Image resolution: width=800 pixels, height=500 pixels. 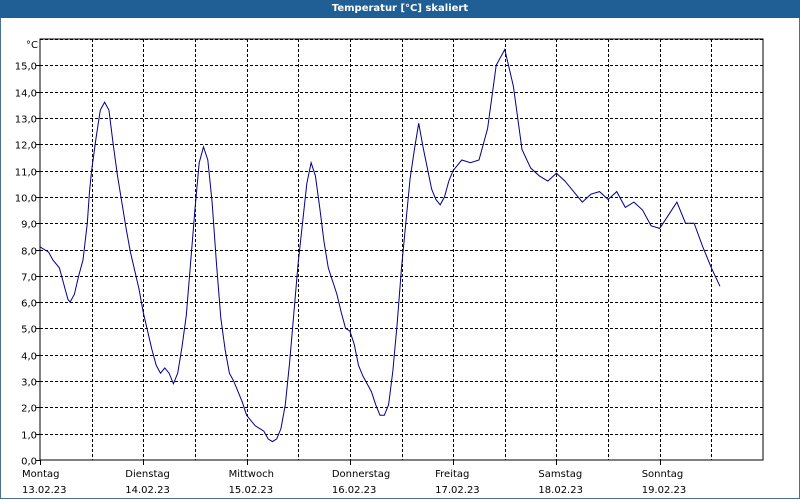 I want to click on y-tick-label: 1,0, so click(x=29, y=436).